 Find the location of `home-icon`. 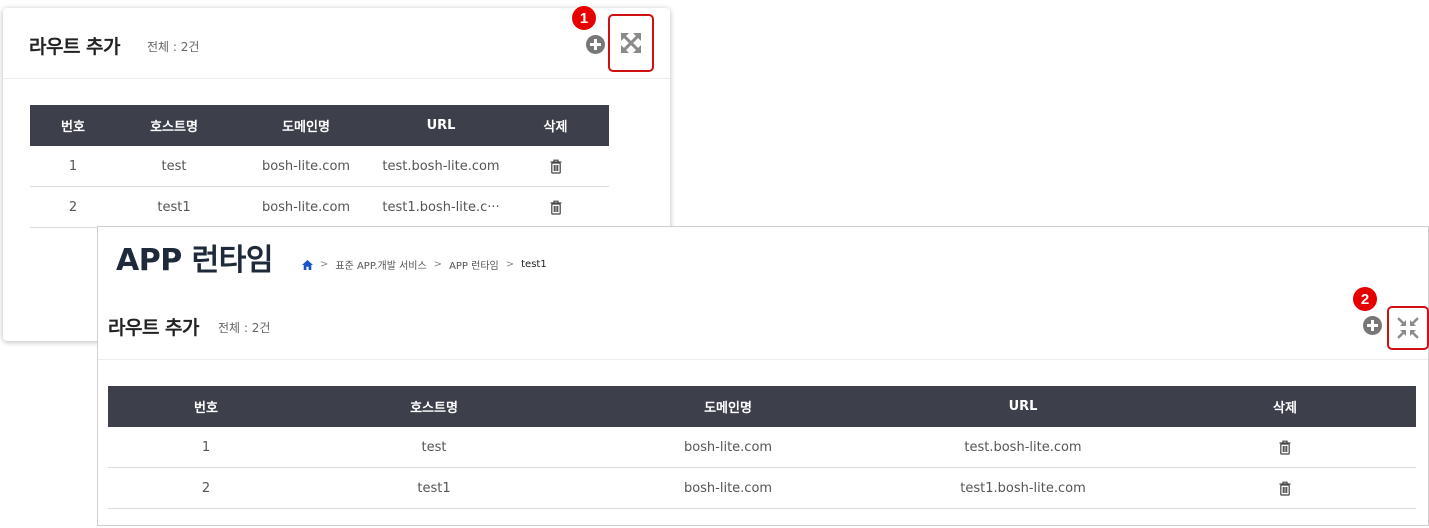

home-icon is located at coordinates (307, 264).